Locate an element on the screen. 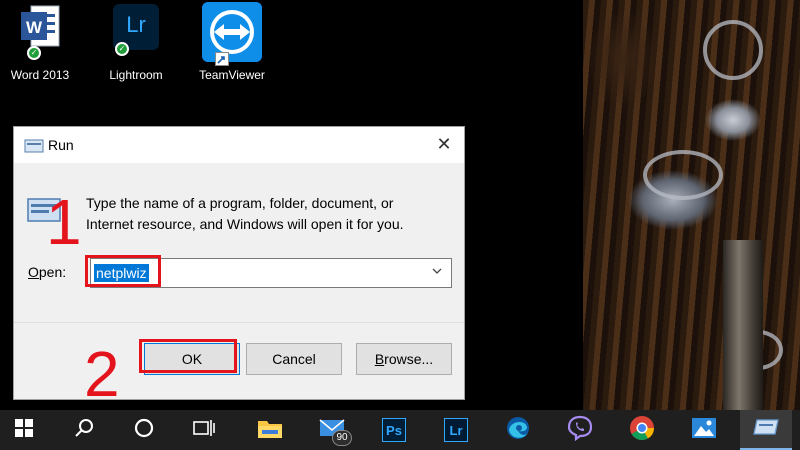 The height and width of the screenshot is (450, 800). edge-icon is located at coordinates (518, 430).